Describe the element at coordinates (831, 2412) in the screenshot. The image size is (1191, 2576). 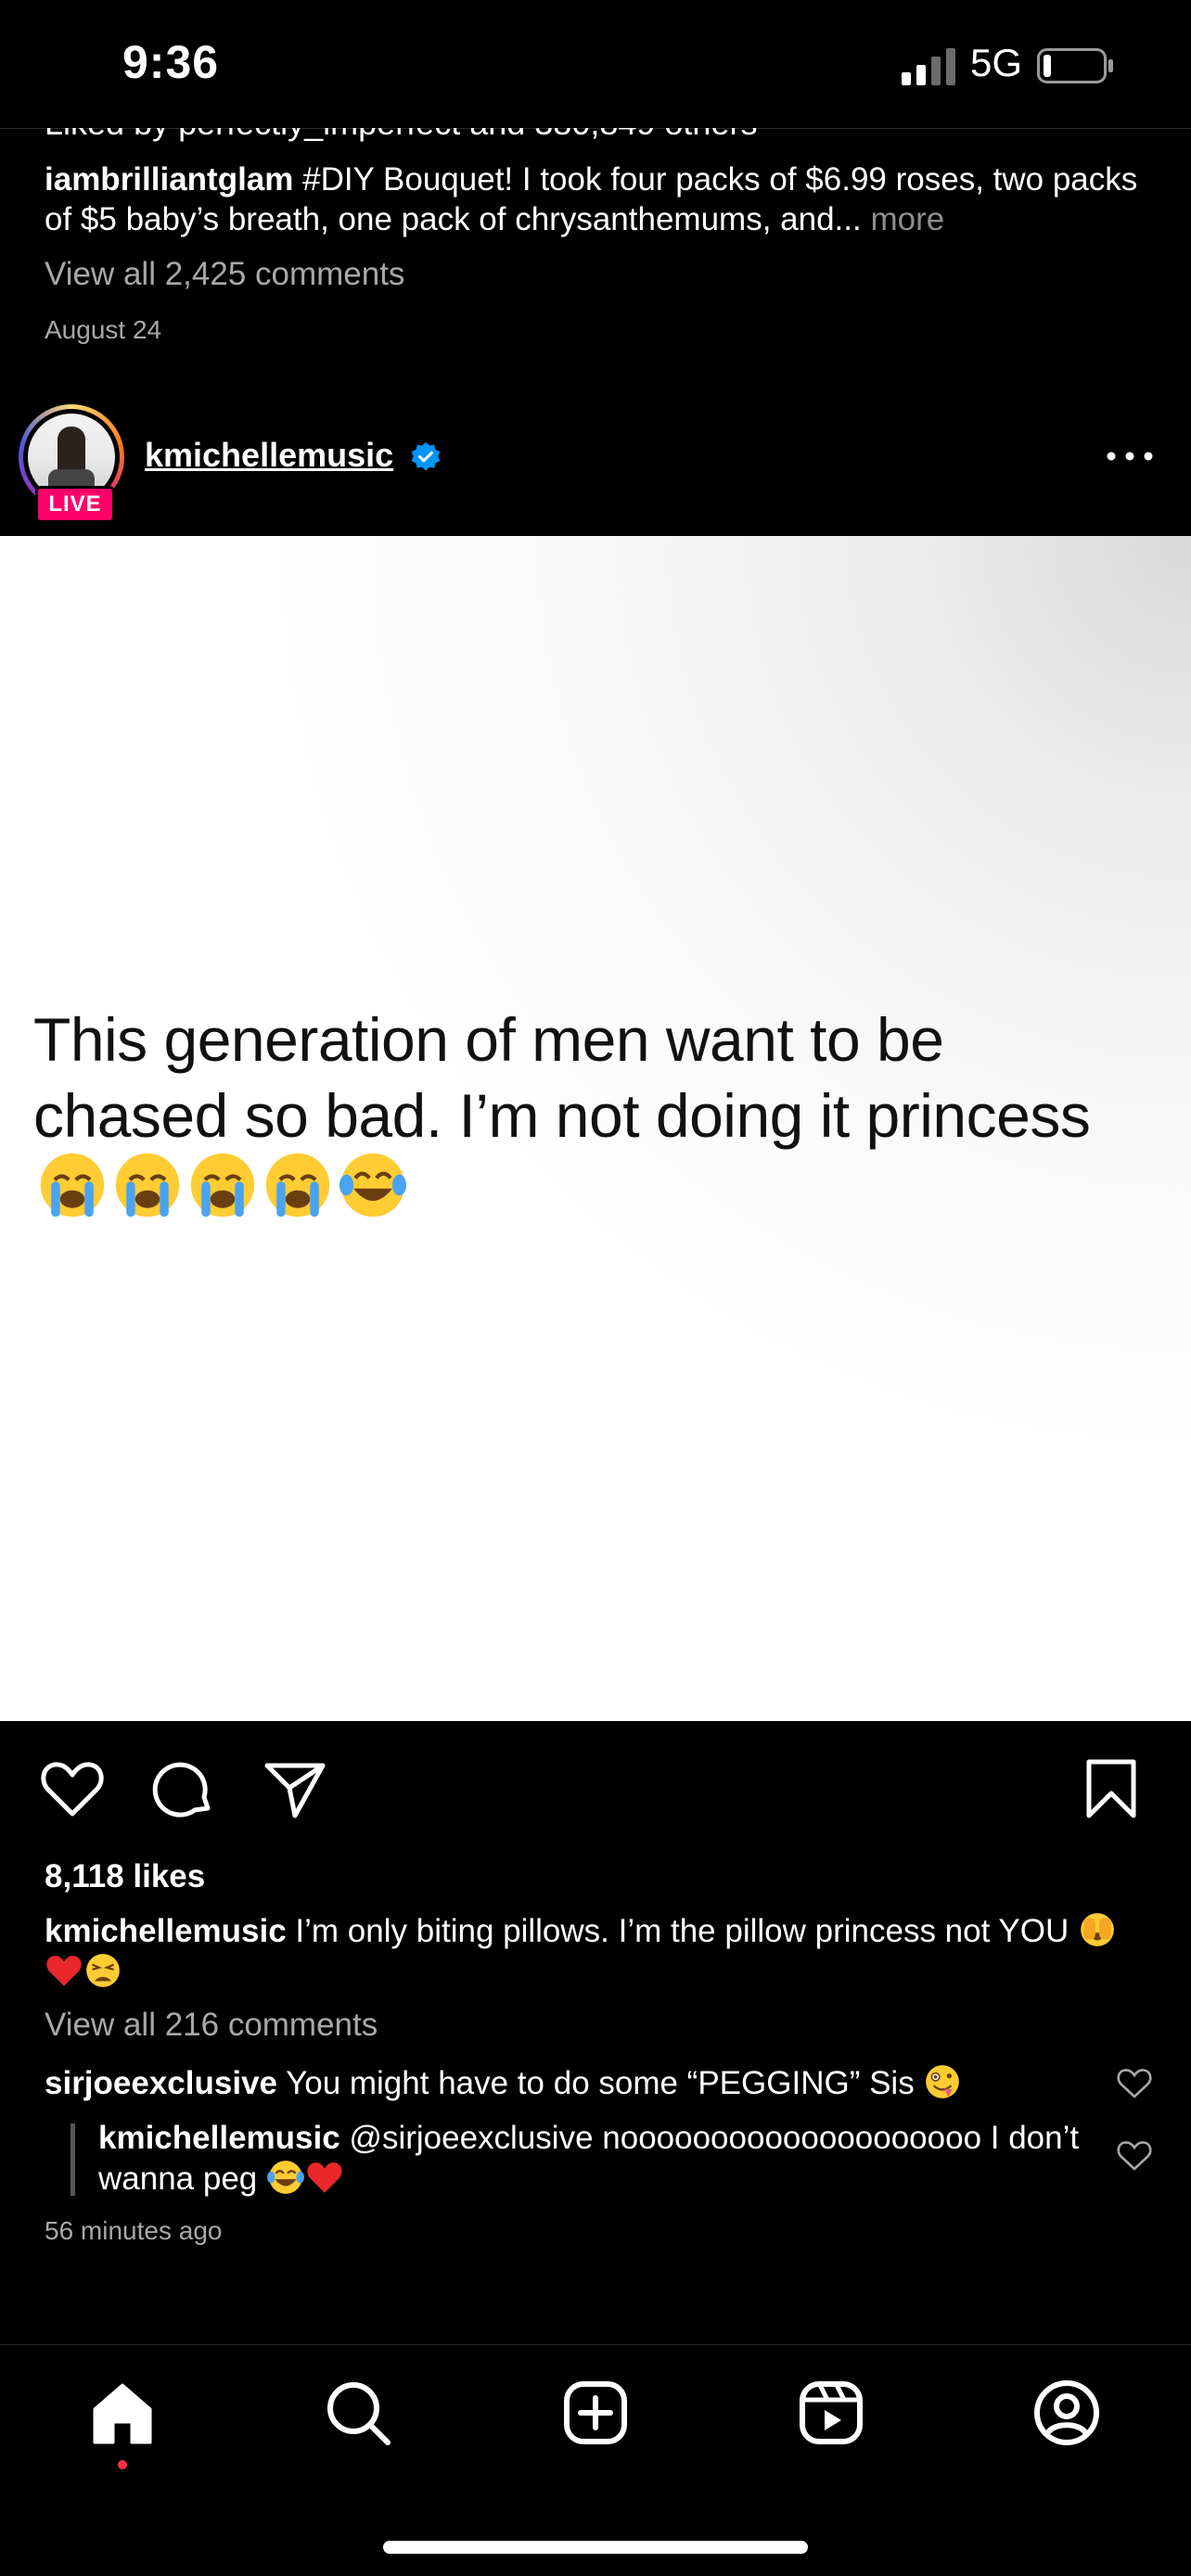
I see `reels-icon` at that location.